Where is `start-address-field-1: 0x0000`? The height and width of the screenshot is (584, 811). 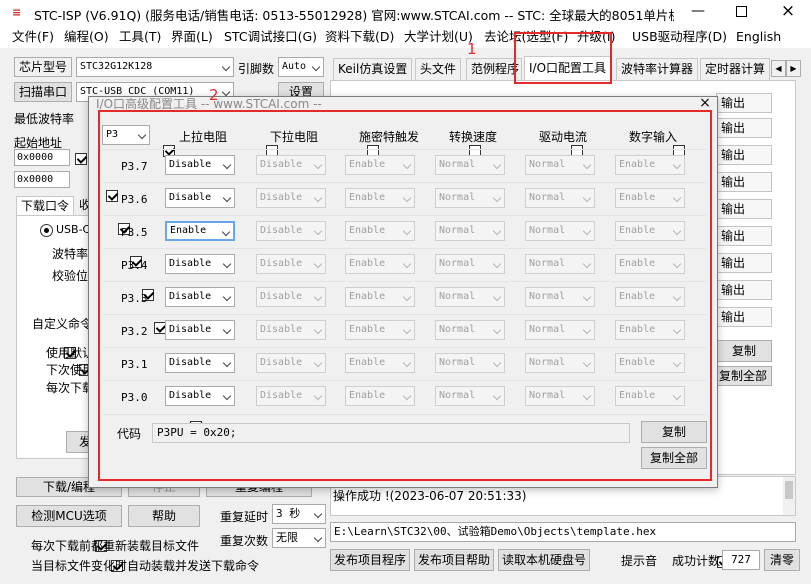 start-address-field-1: 0x0000 is located at coordinates (42, 157).